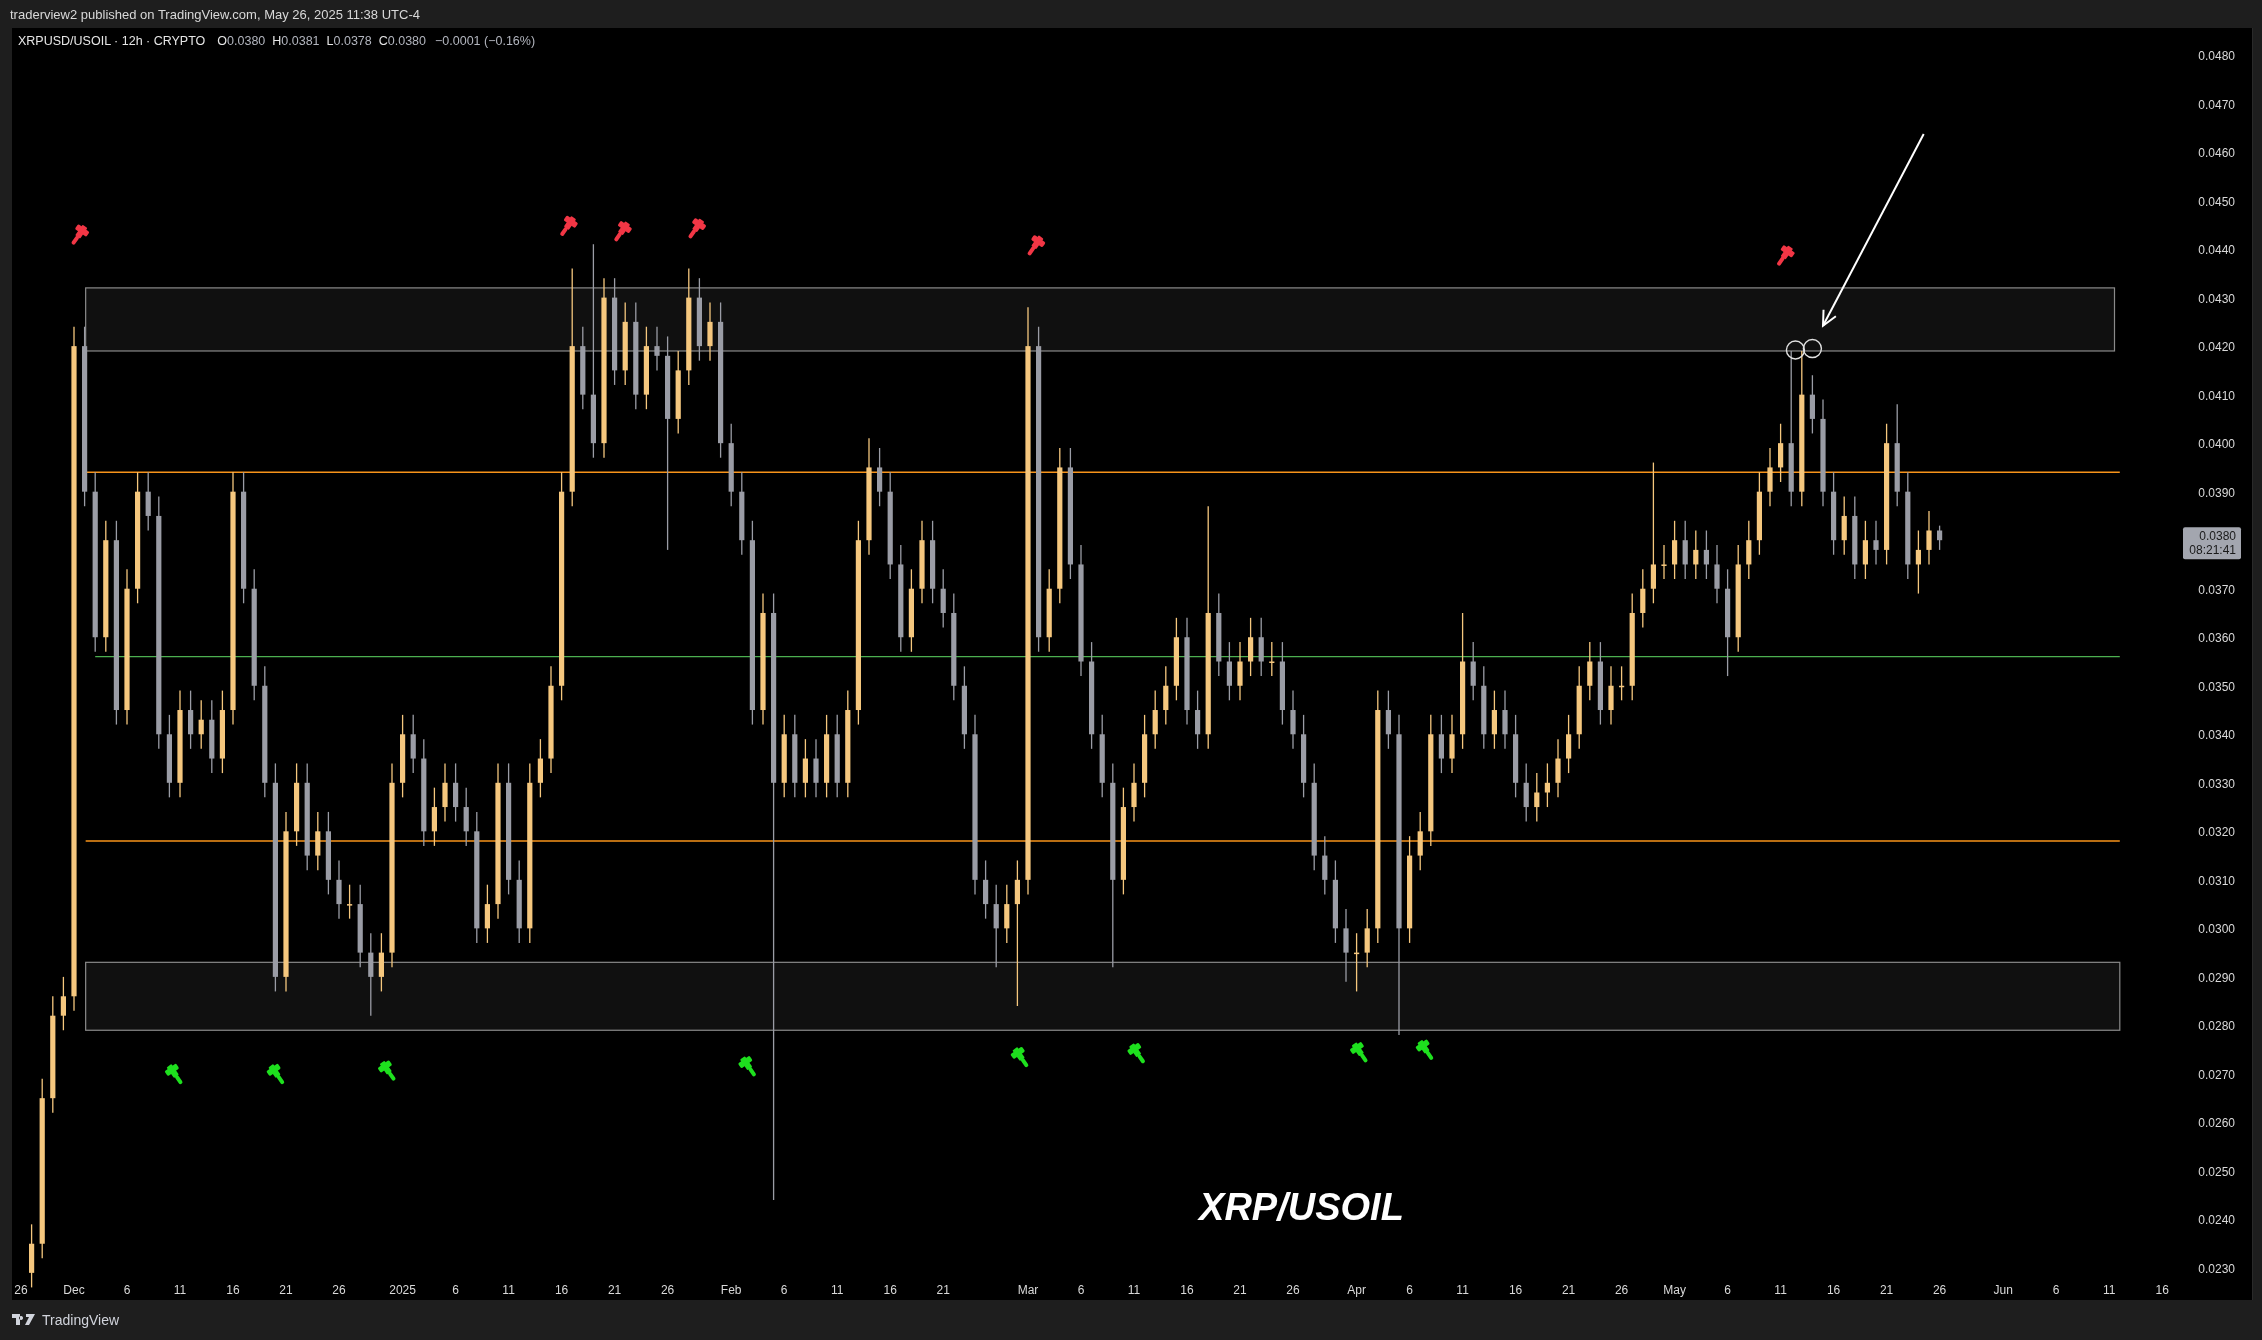 The image size is (2262, 1340). I want to click on date-axis-label: Apr, so click(1356, 1290).